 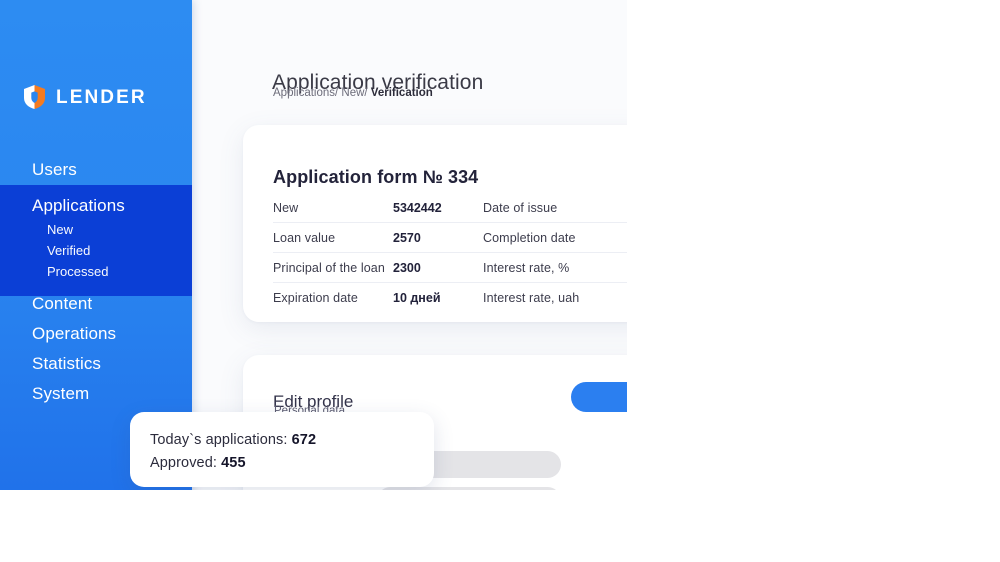 I want to click on stats-approved-line: Approved: 455, so click(x=198, y=463).